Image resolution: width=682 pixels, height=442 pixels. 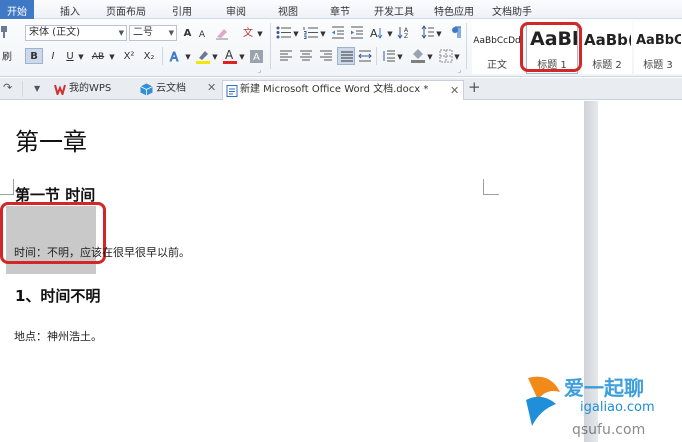 I want to click on tab-label: 新建 Microsoft Office Word 文档.docx *, so click(x=334, y=89).